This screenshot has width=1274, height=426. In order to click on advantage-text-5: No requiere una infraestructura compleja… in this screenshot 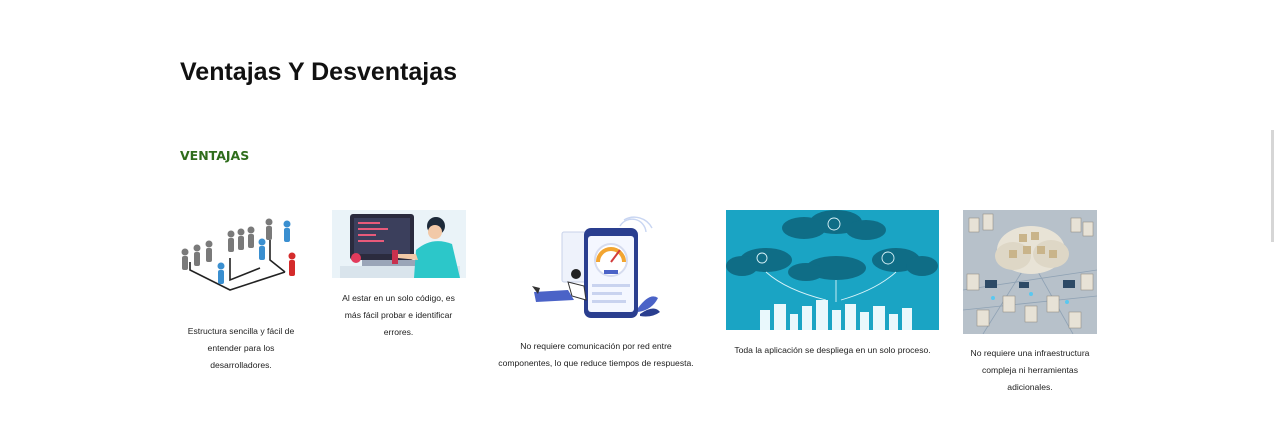, I will do `click(1030, 370)`.